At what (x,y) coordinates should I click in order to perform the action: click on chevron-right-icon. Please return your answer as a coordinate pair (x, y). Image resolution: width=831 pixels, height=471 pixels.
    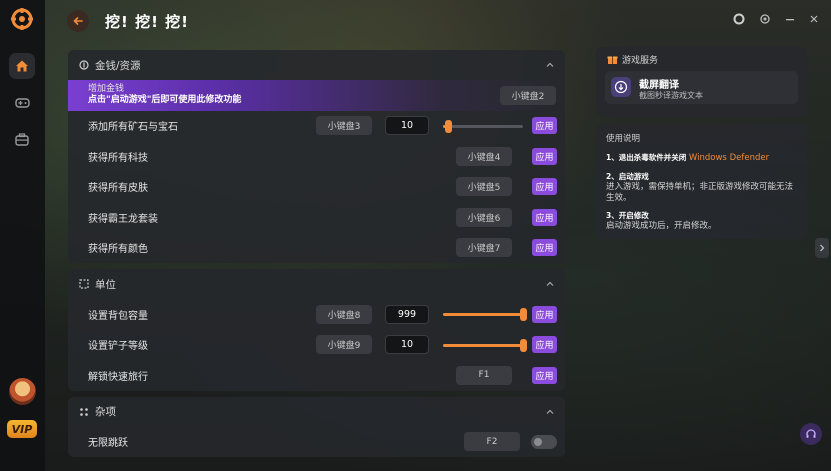
    Looking at the image, I should click on (822, 248).